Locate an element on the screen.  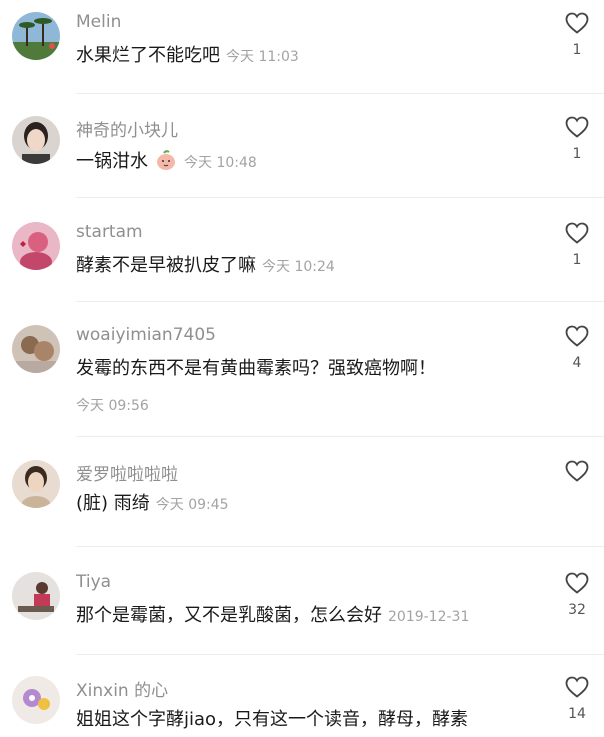
comment-body: 发霉的东西不是有黄曲霉素吗？强致癌物啊！ is located at coordinates (256, 369).